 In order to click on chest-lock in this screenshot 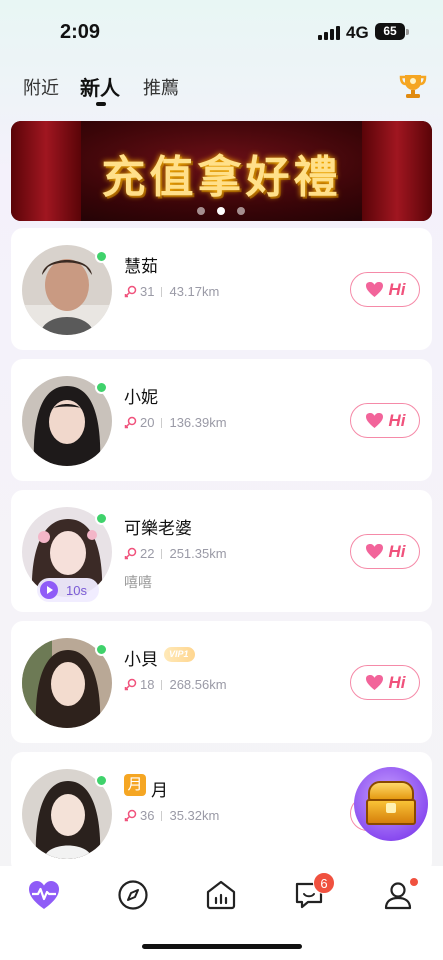, I will do `click(391, 808)`.